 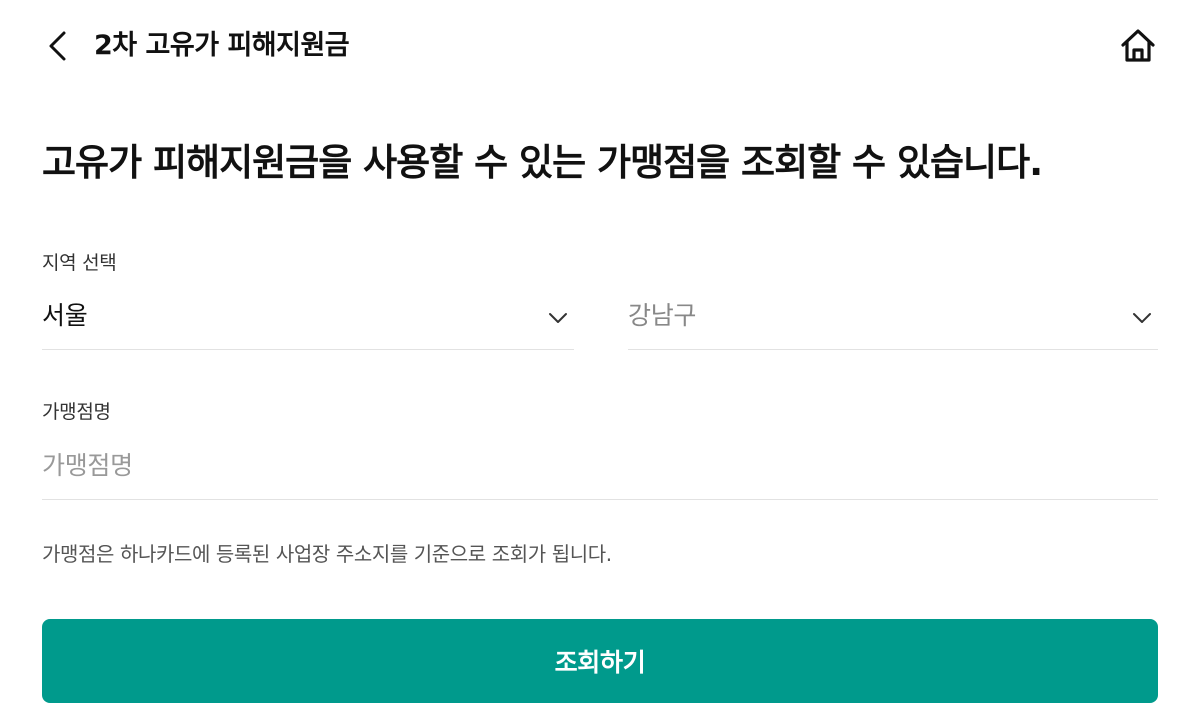 I want to click on city-select-value: 서울, so click(x=65, y=315).